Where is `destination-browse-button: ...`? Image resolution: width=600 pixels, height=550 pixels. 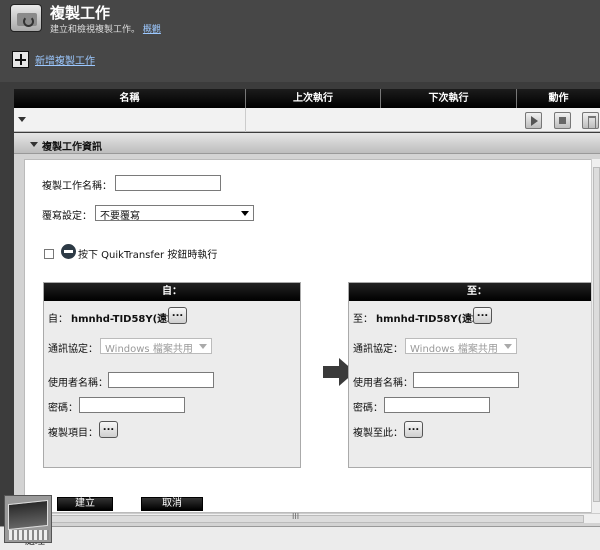 destination-browse-button: ... is located at coordinates (413, 429).